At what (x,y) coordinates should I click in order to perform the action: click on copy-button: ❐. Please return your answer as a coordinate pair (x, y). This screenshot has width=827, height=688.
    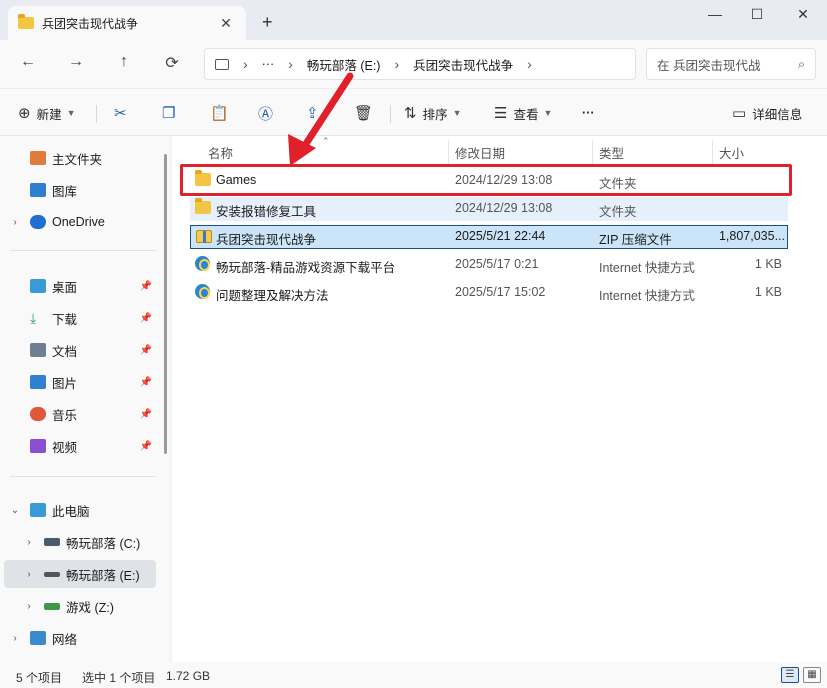
    Looking at the image, I should click on (171, 113).